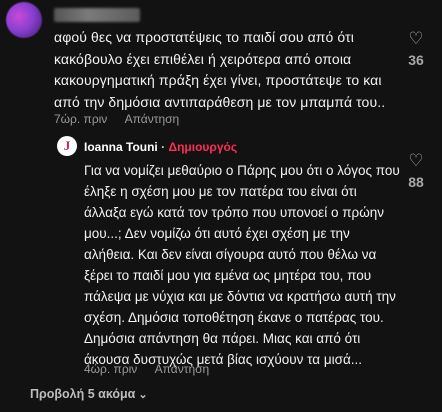  I want to click on creator-username: Ioanna Touni, so click(121, 147).